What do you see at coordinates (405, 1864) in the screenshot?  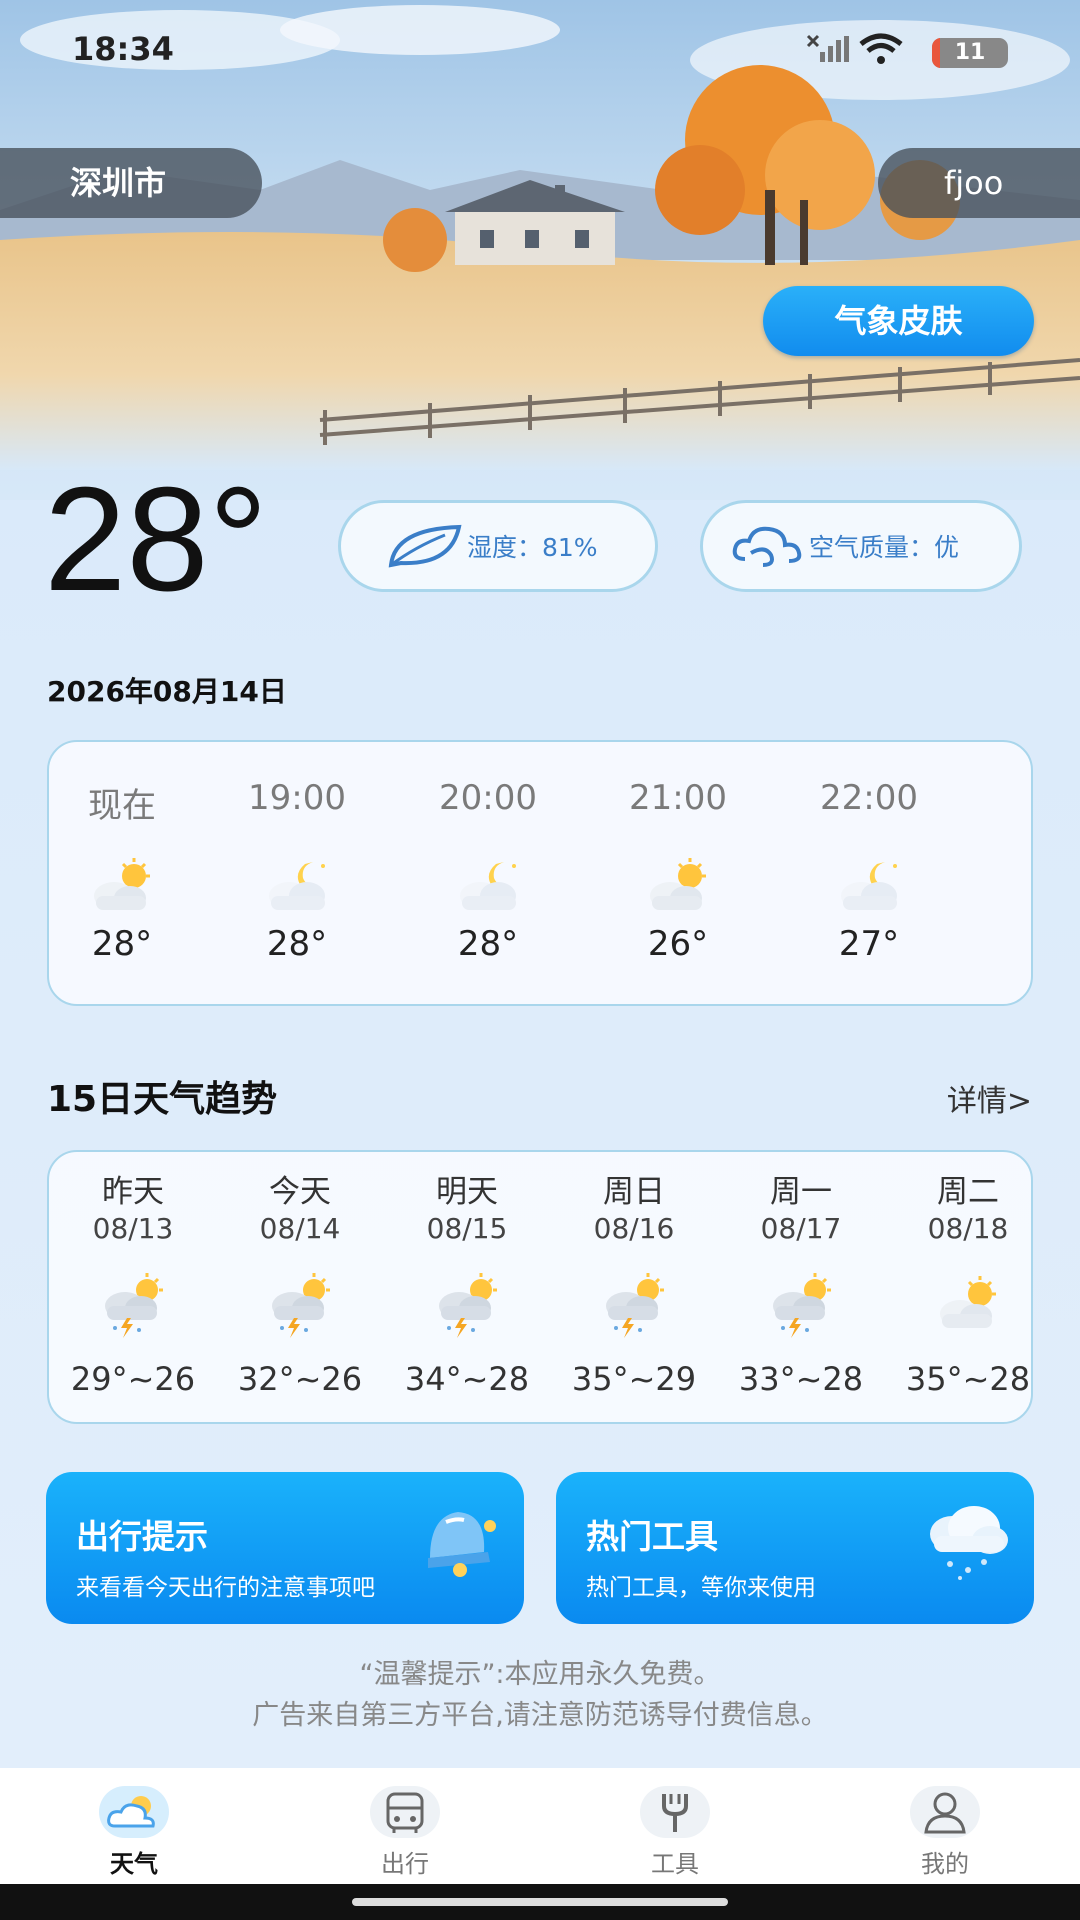 I see `nav-label-travel: 出行` at bounding box center [405, 1864].